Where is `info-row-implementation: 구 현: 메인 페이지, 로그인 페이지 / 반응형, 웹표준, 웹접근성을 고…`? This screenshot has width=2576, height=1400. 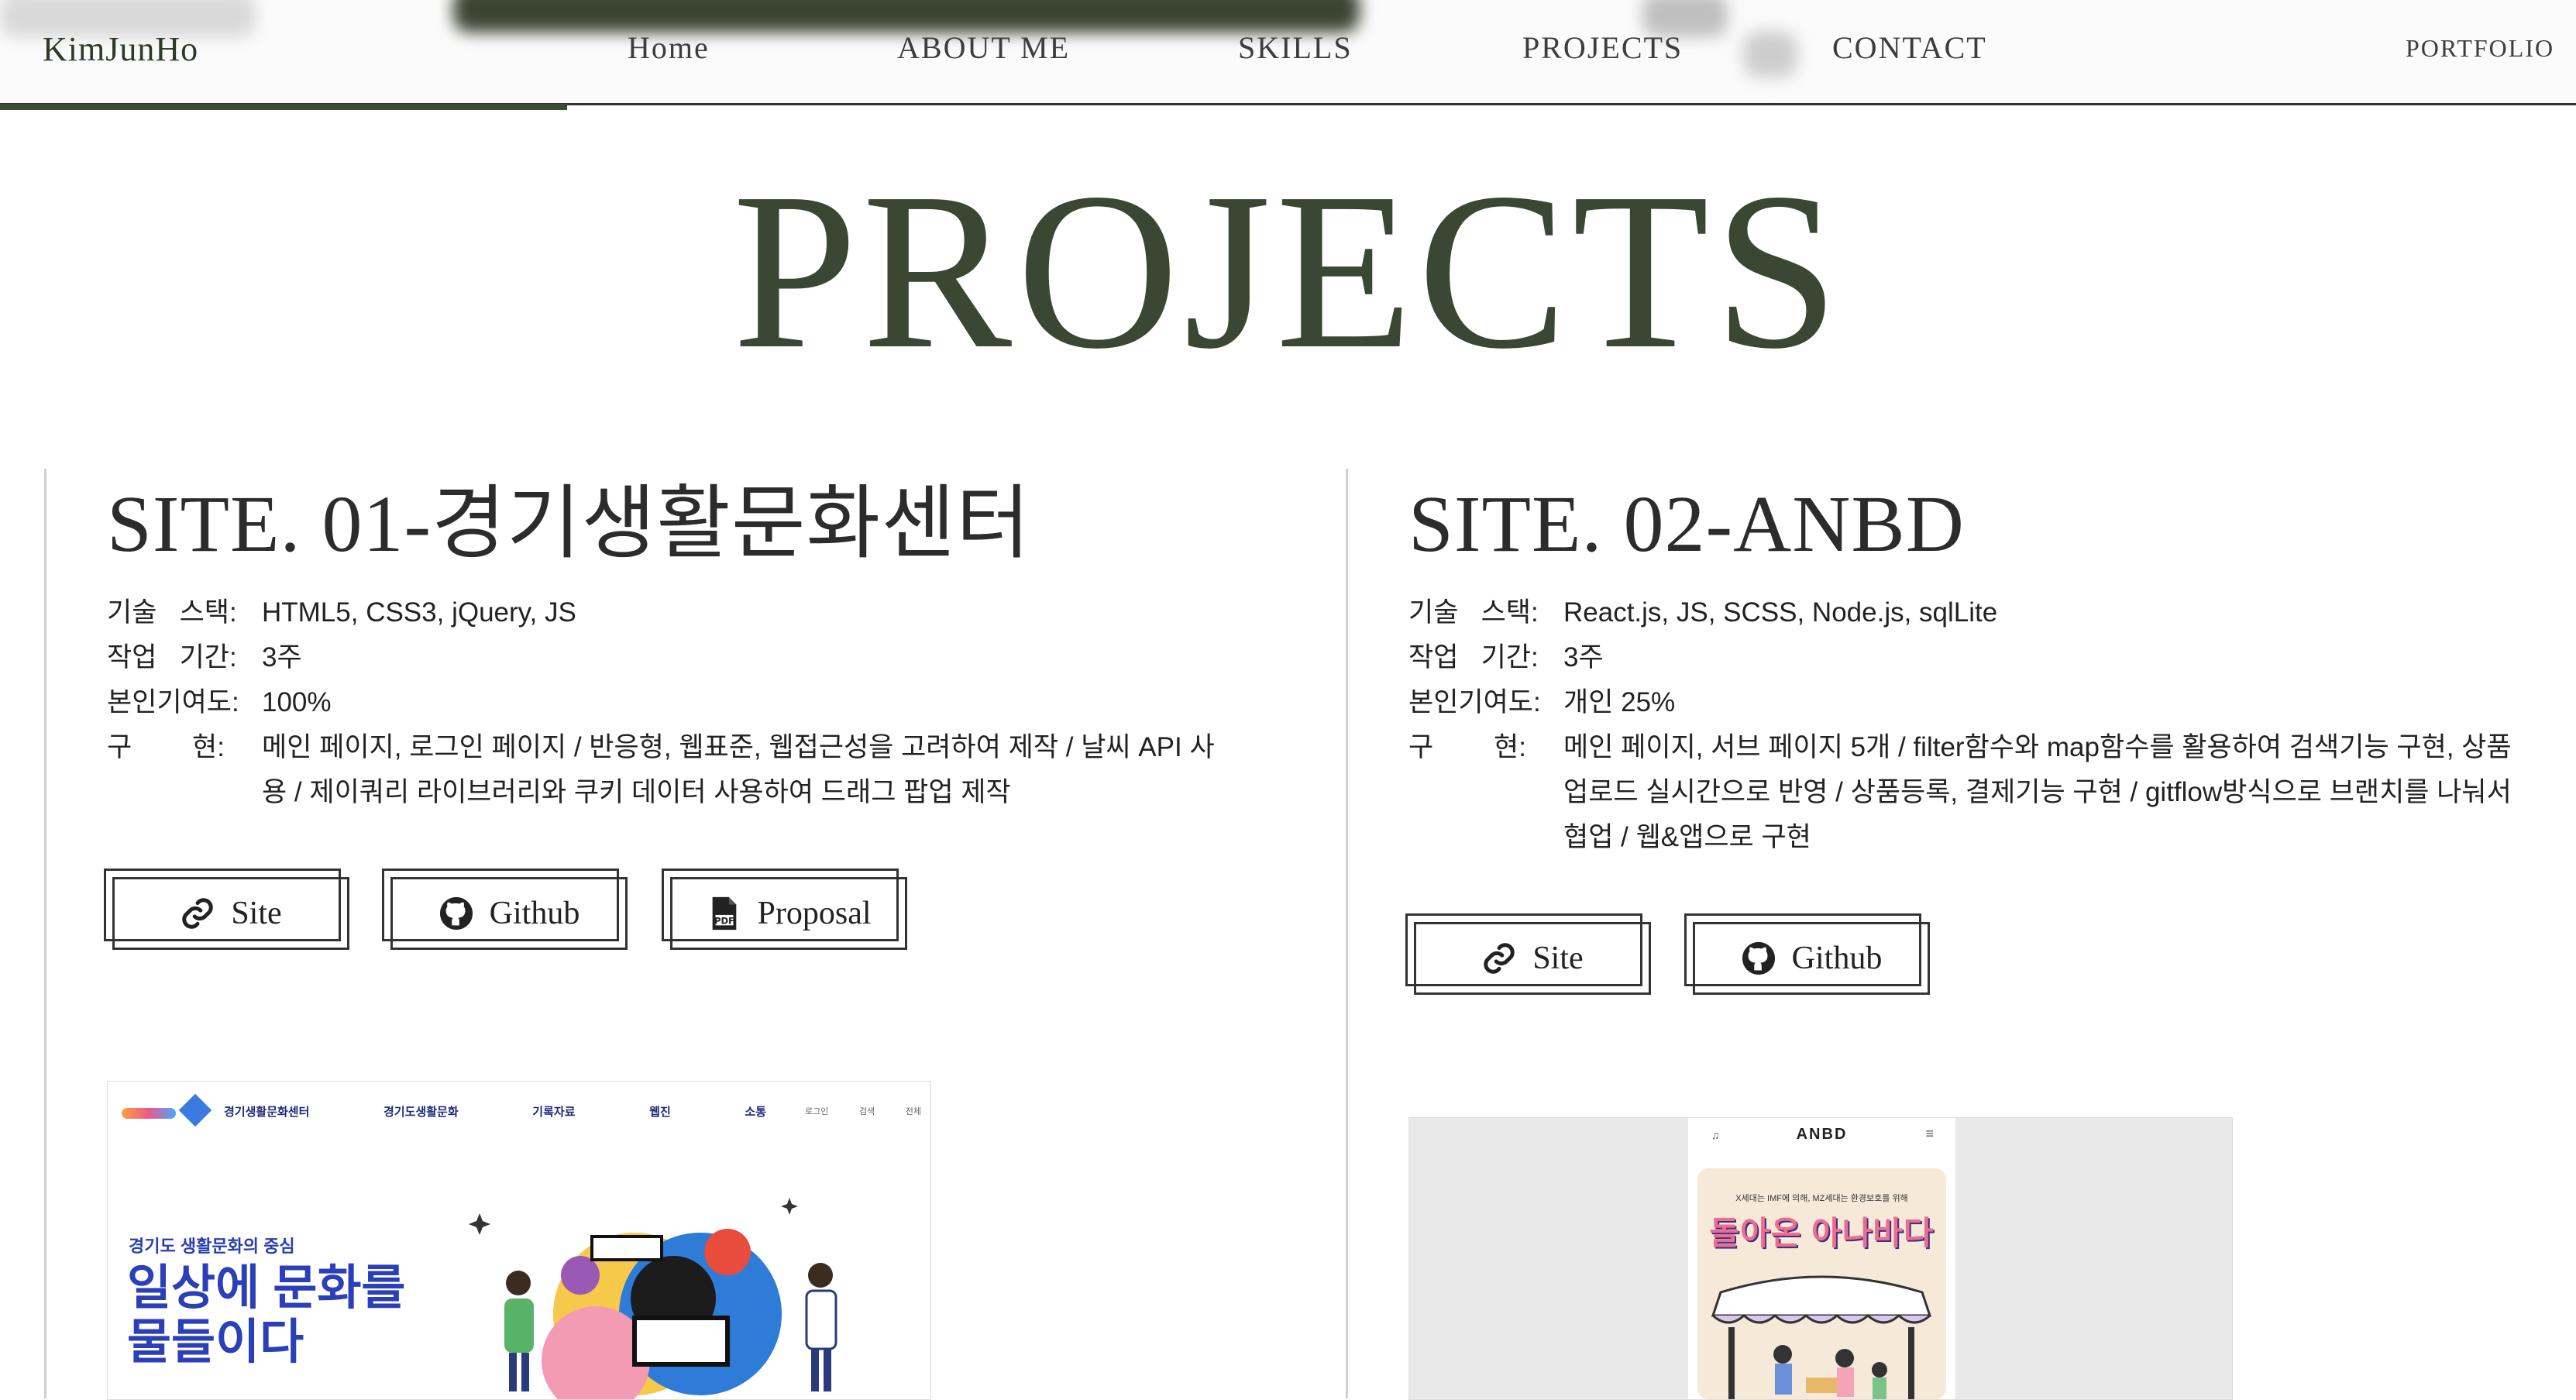 info-row-implementation: 구 현: 메인 페이지, 로그인 페이지 / 반응형, 웹표준, 웹접근성을 고… is located at coordinates (672, 770).